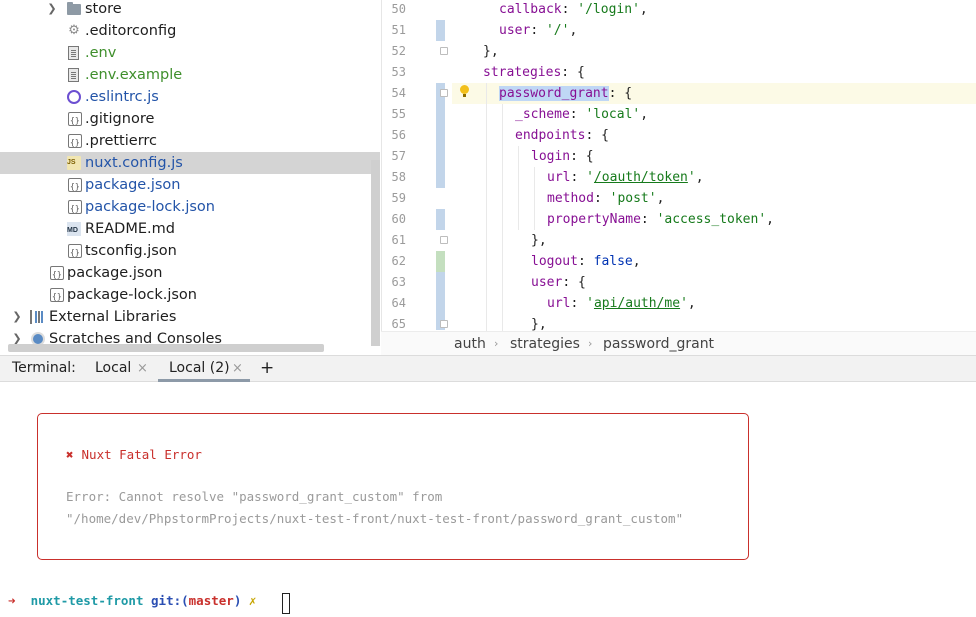  Describe the element at coordinates (37, 317) in the screenshot. I see `library-icon` at that location.